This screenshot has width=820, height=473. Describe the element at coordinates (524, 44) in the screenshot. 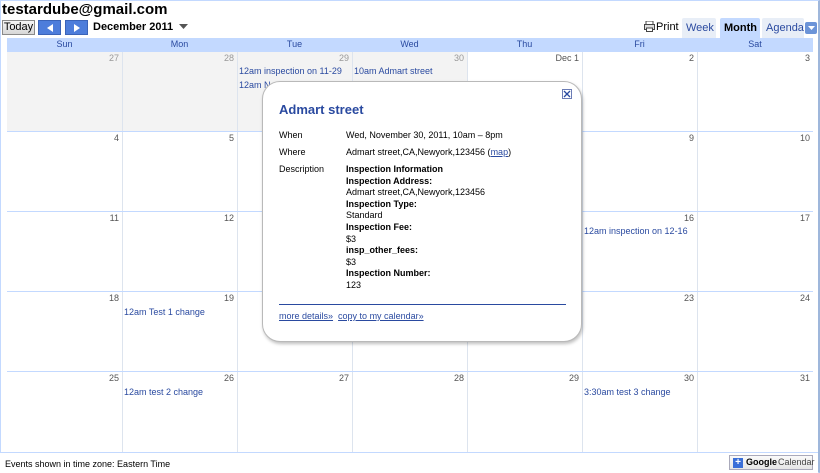

I see `weekday-thu: Thu` at that location.